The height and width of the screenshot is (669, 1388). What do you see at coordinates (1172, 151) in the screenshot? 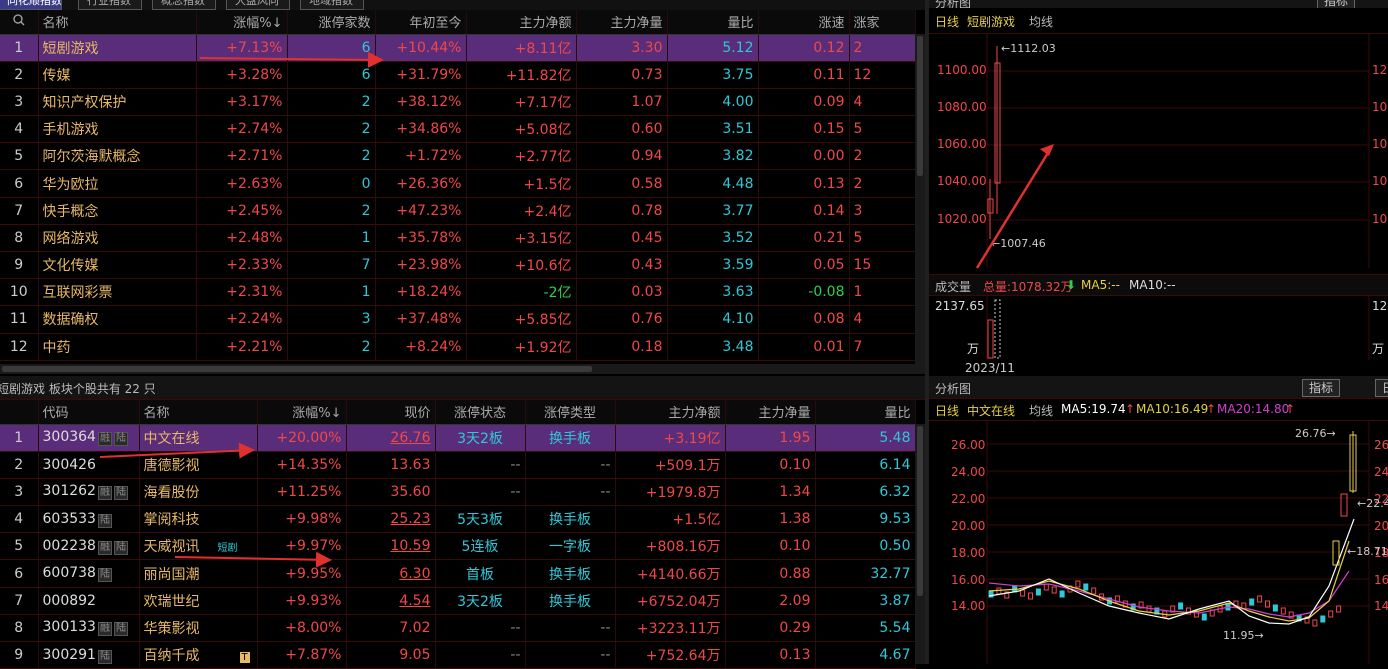
I see `sector-kline: ←1112.03 ←1007.46` at bounding box center [1172, 151].